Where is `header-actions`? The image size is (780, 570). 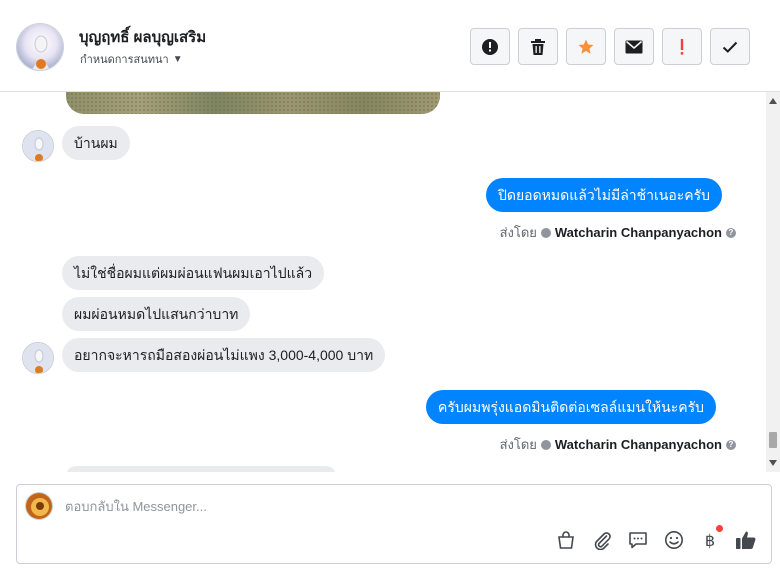 header-actions is located at coordinates (610, 46).